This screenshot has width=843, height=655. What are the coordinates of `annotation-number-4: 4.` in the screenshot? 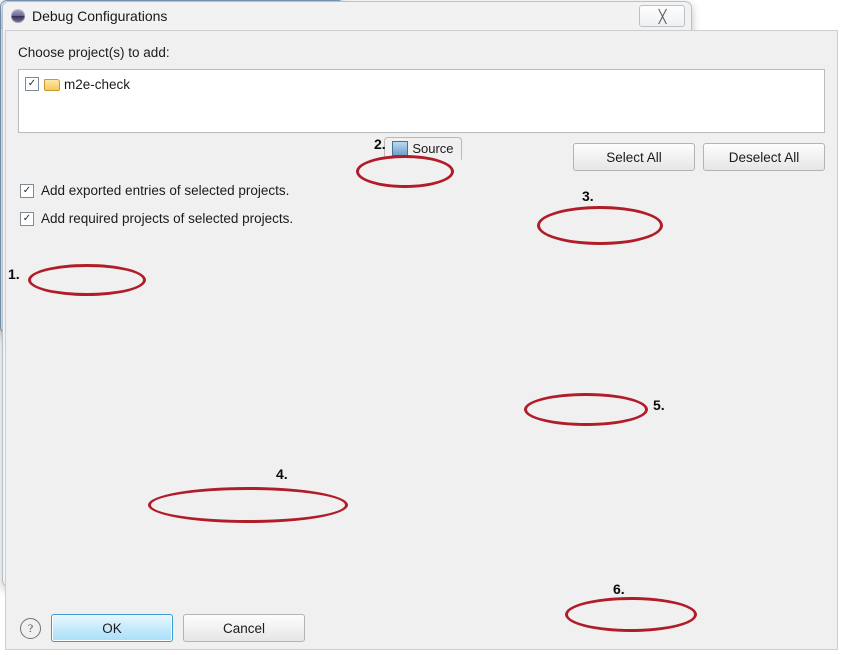 It's located at (282, 474).